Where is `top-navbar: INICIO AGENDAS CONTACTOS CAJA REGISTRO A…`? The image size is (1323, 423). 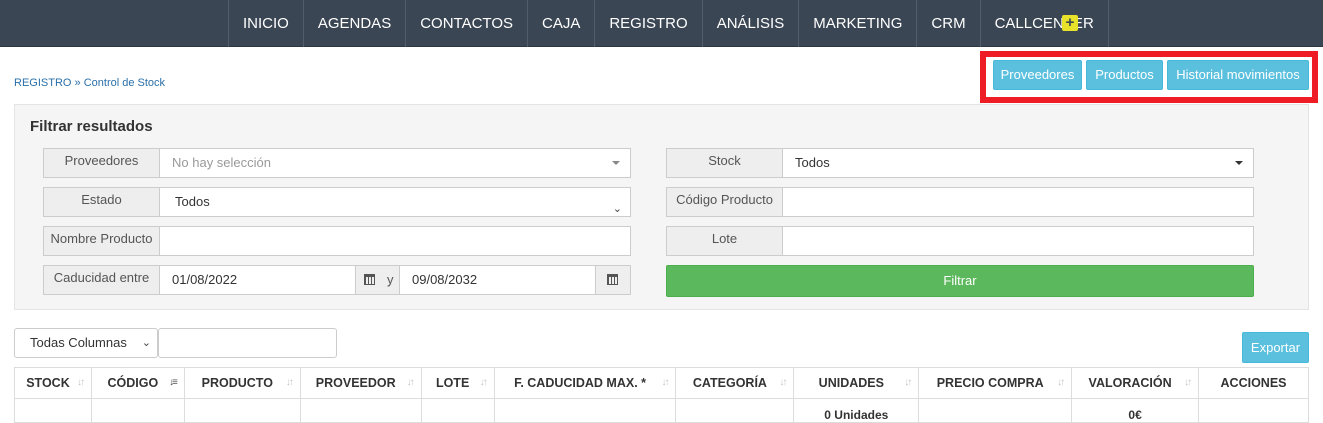
top-navbar: INICIO AGENDAS CONTACTOS CAJA REGISTRO A… is located at coordinates (661, 23).